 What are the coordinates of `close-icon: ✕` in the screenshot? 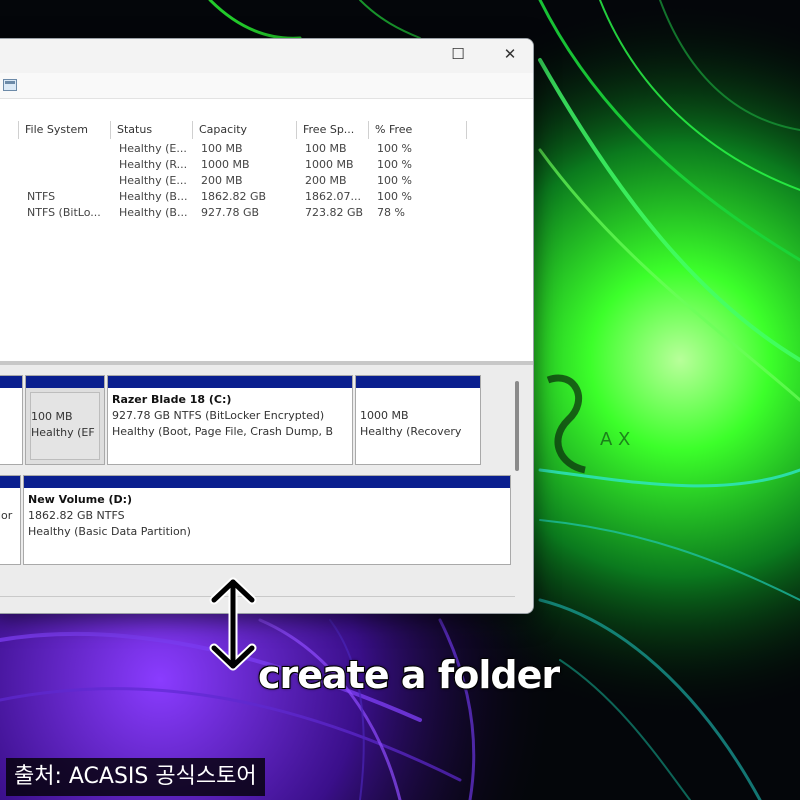 It's located at (510, 54).